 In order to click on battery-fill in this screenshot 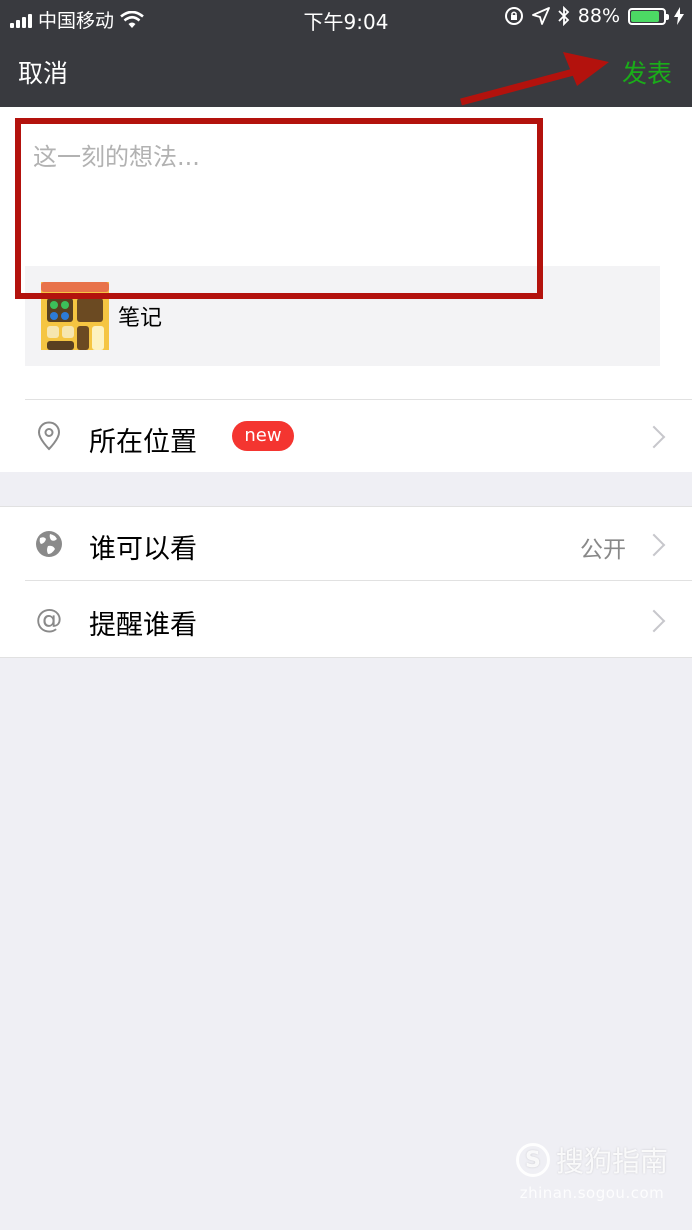, I will do `click(645, 16)`.